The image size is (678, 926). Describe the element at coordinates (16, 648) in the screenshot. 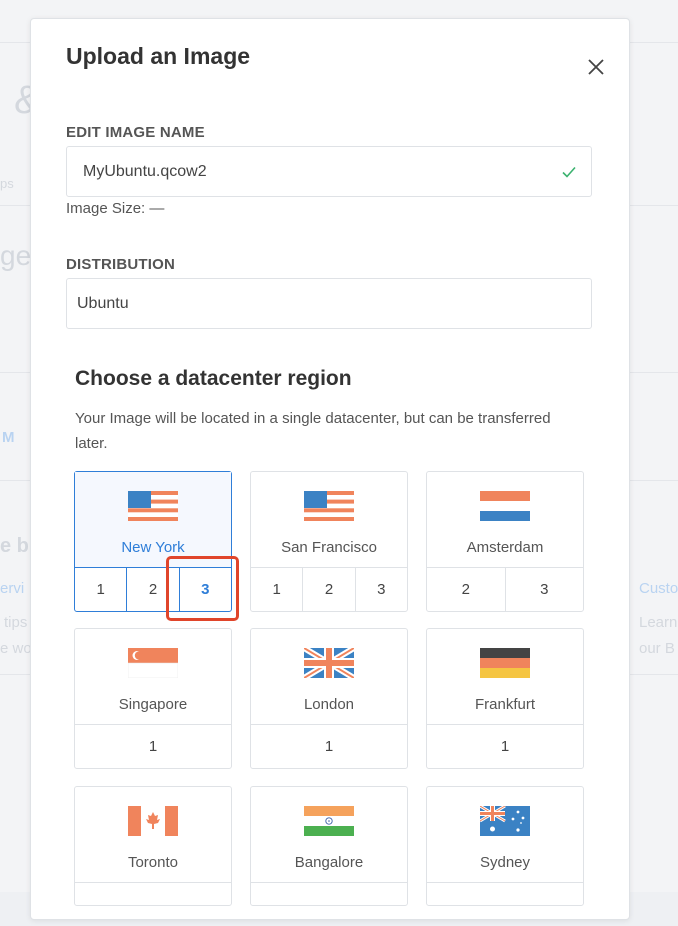

I see `bg-fragment: e wo` at that location.